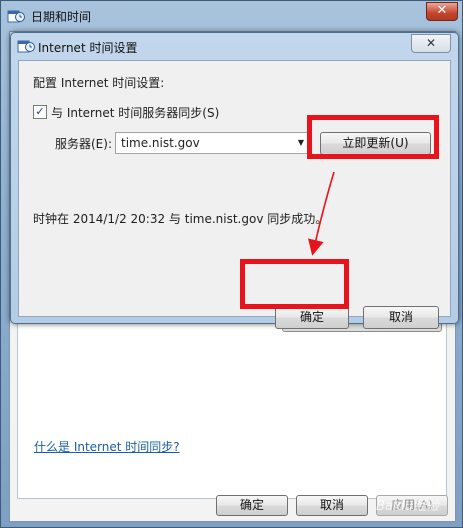 The height and width of the screenshot is (528, 463). Describe the element at coordinates (234, 46) in the screenshot. I see `dialog-titlebar: Internet 时间设置 ✕` at that location.